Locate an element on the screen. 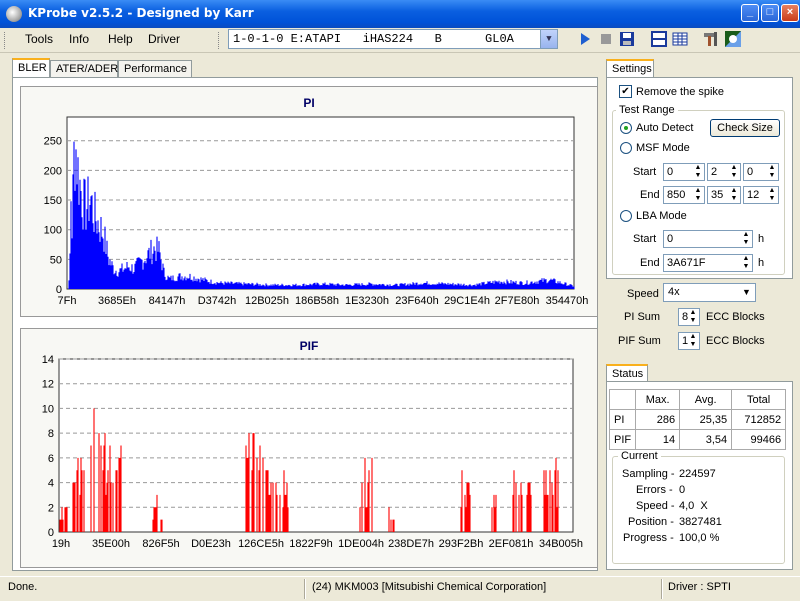 The height and width of the screenshot is (601, 800). msf-end-sec-value: 35 is located at coordinates (717, 195).